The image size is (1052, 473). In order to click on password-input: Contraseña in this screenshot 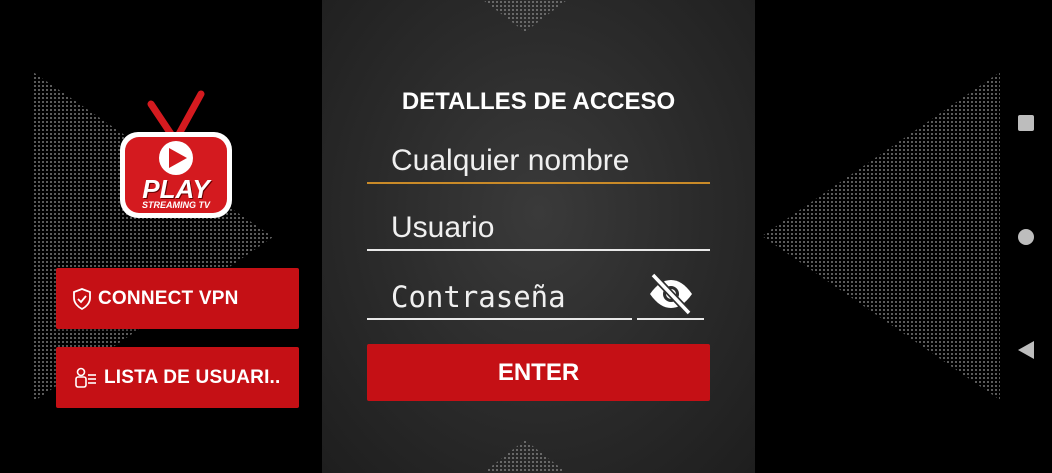, I will do `click(499, 298)`.